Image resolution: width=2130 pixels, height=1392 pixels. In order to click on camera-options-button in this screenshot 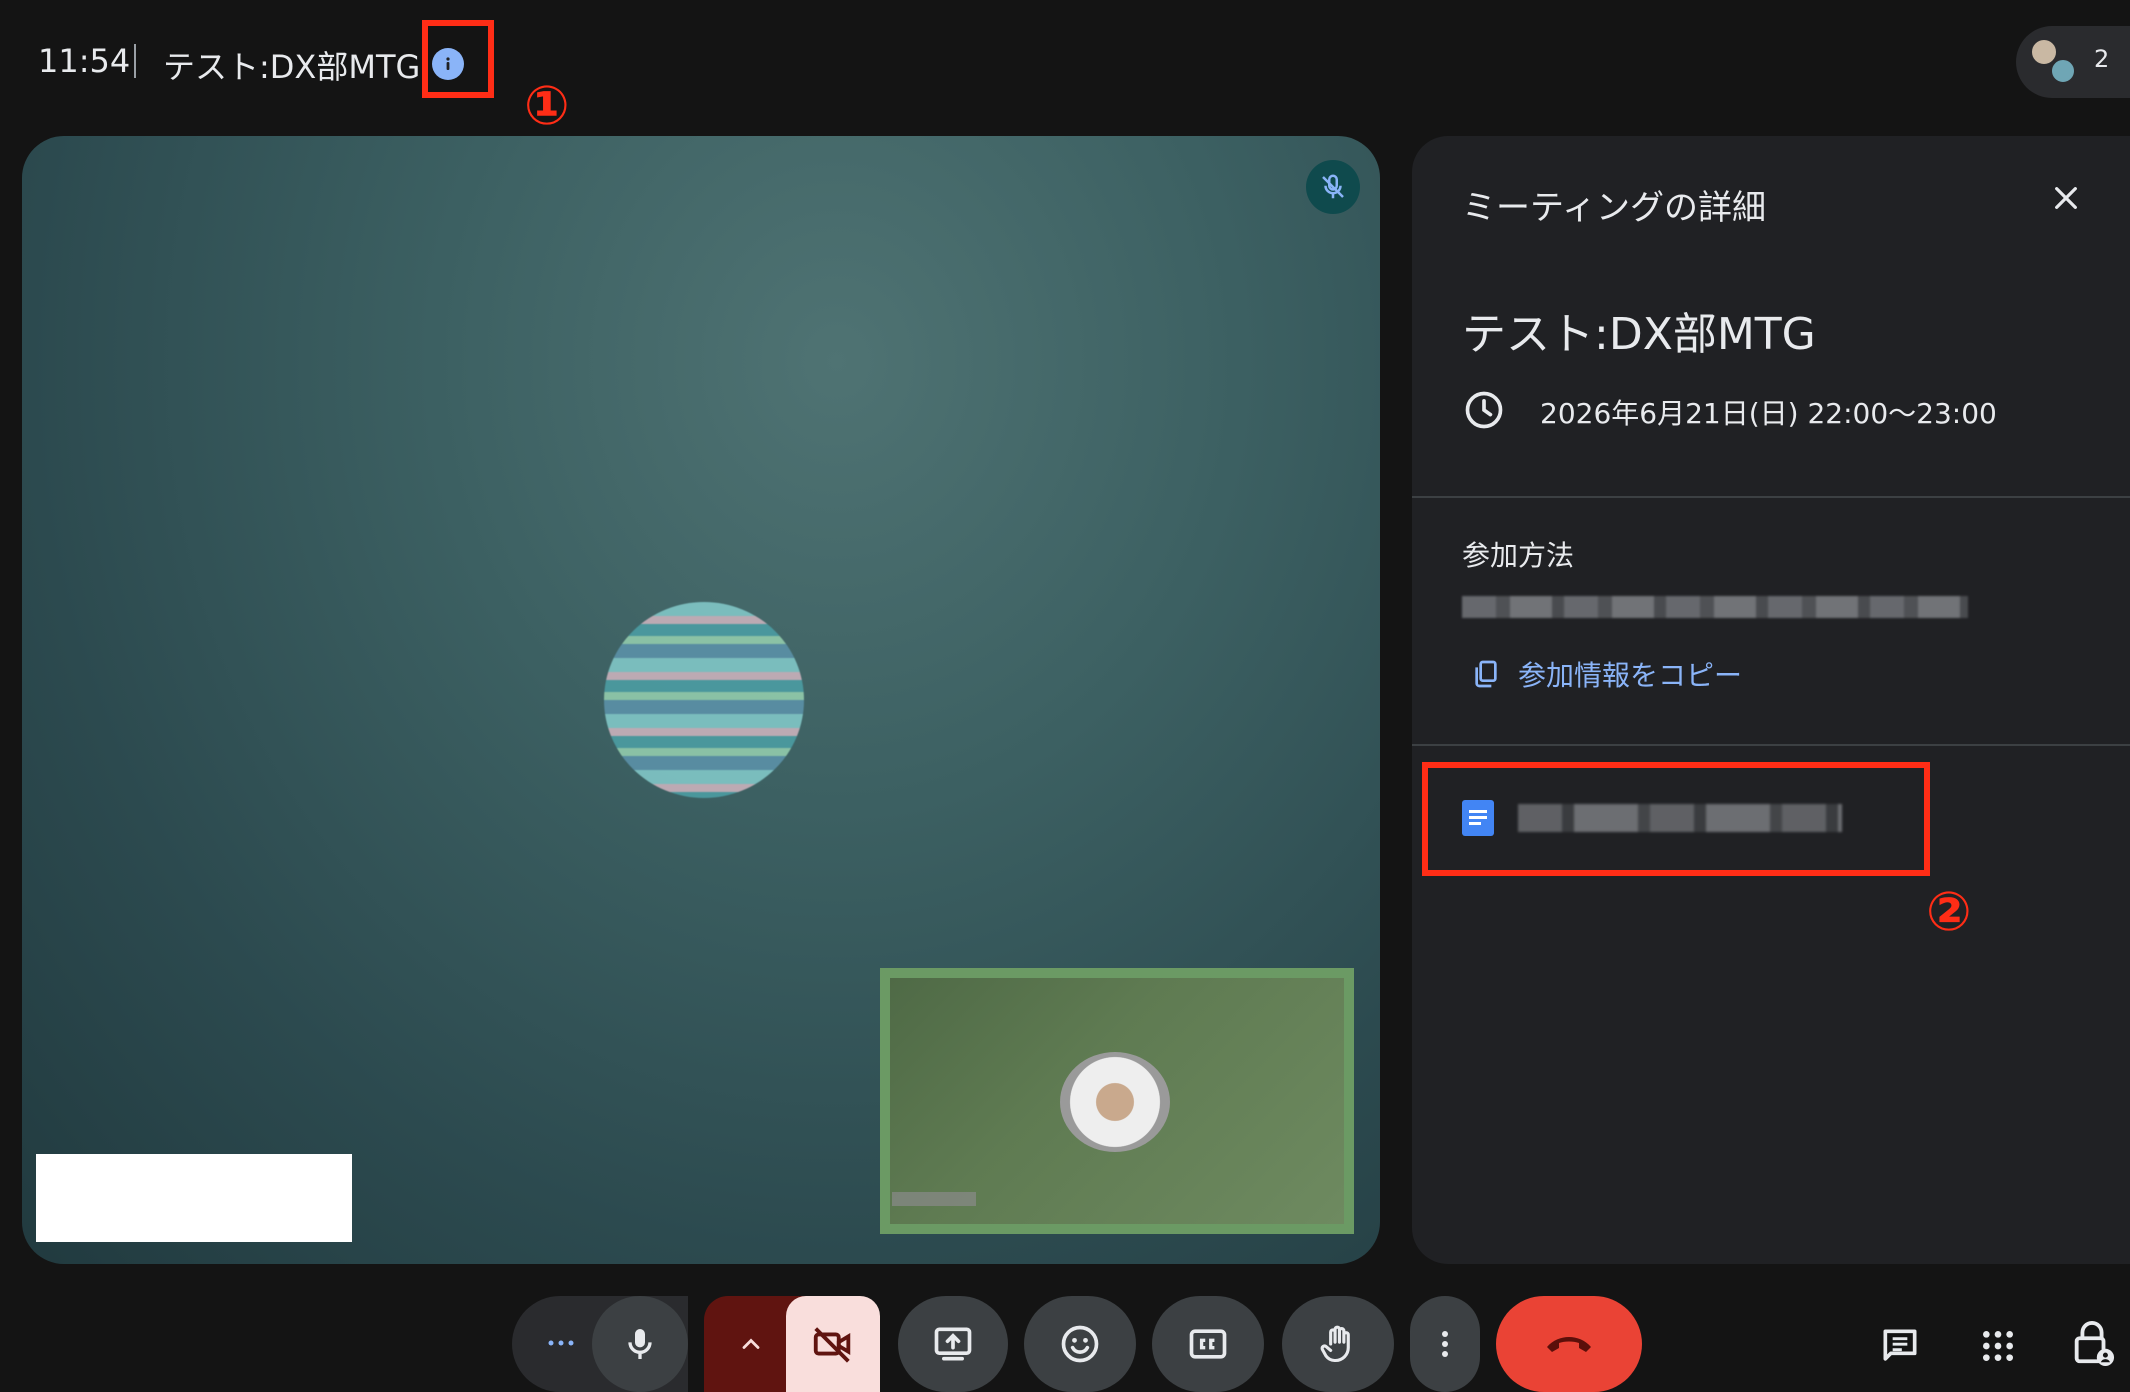, I will do `click(751, 1344)`.